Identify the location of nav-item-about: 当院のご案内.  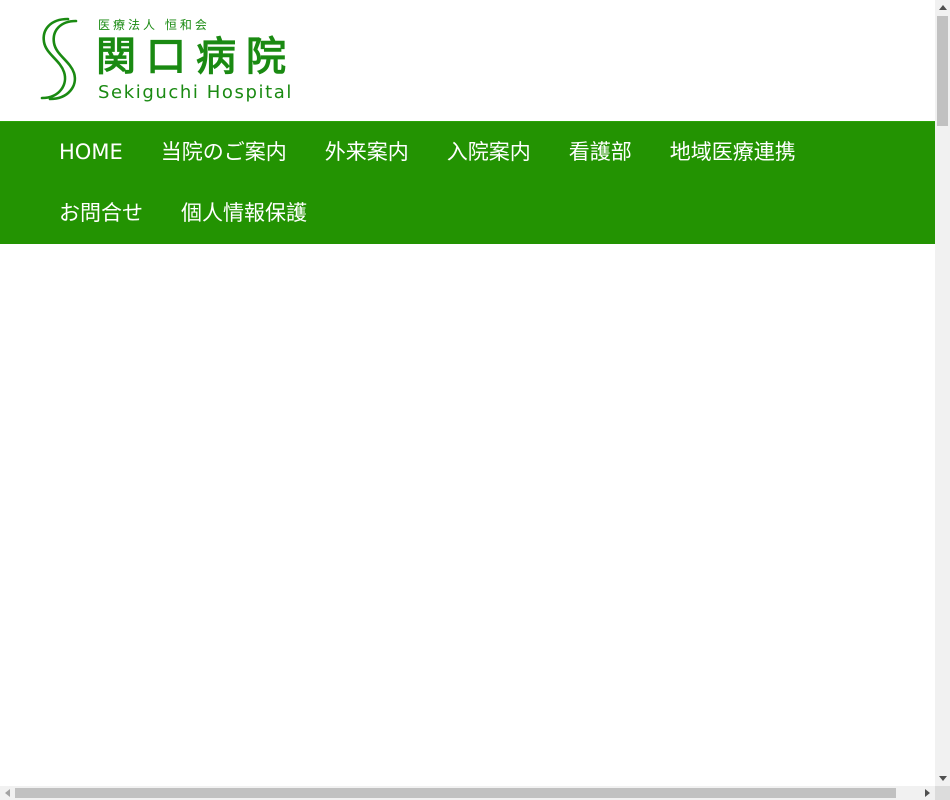
(224, 152).